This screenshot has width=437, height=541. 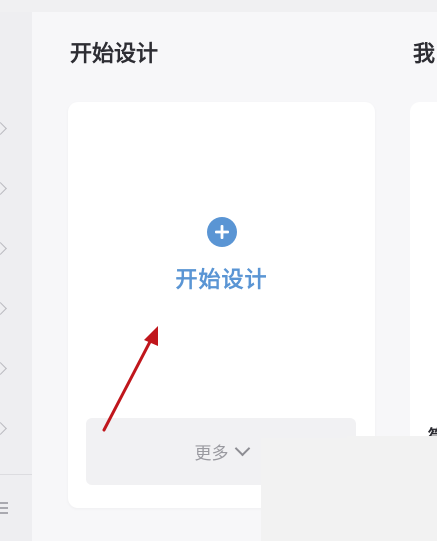 What do you see at coordinates (16, 276) in the screenshot?
I see `sidebar` at bounding box center [16, 276].